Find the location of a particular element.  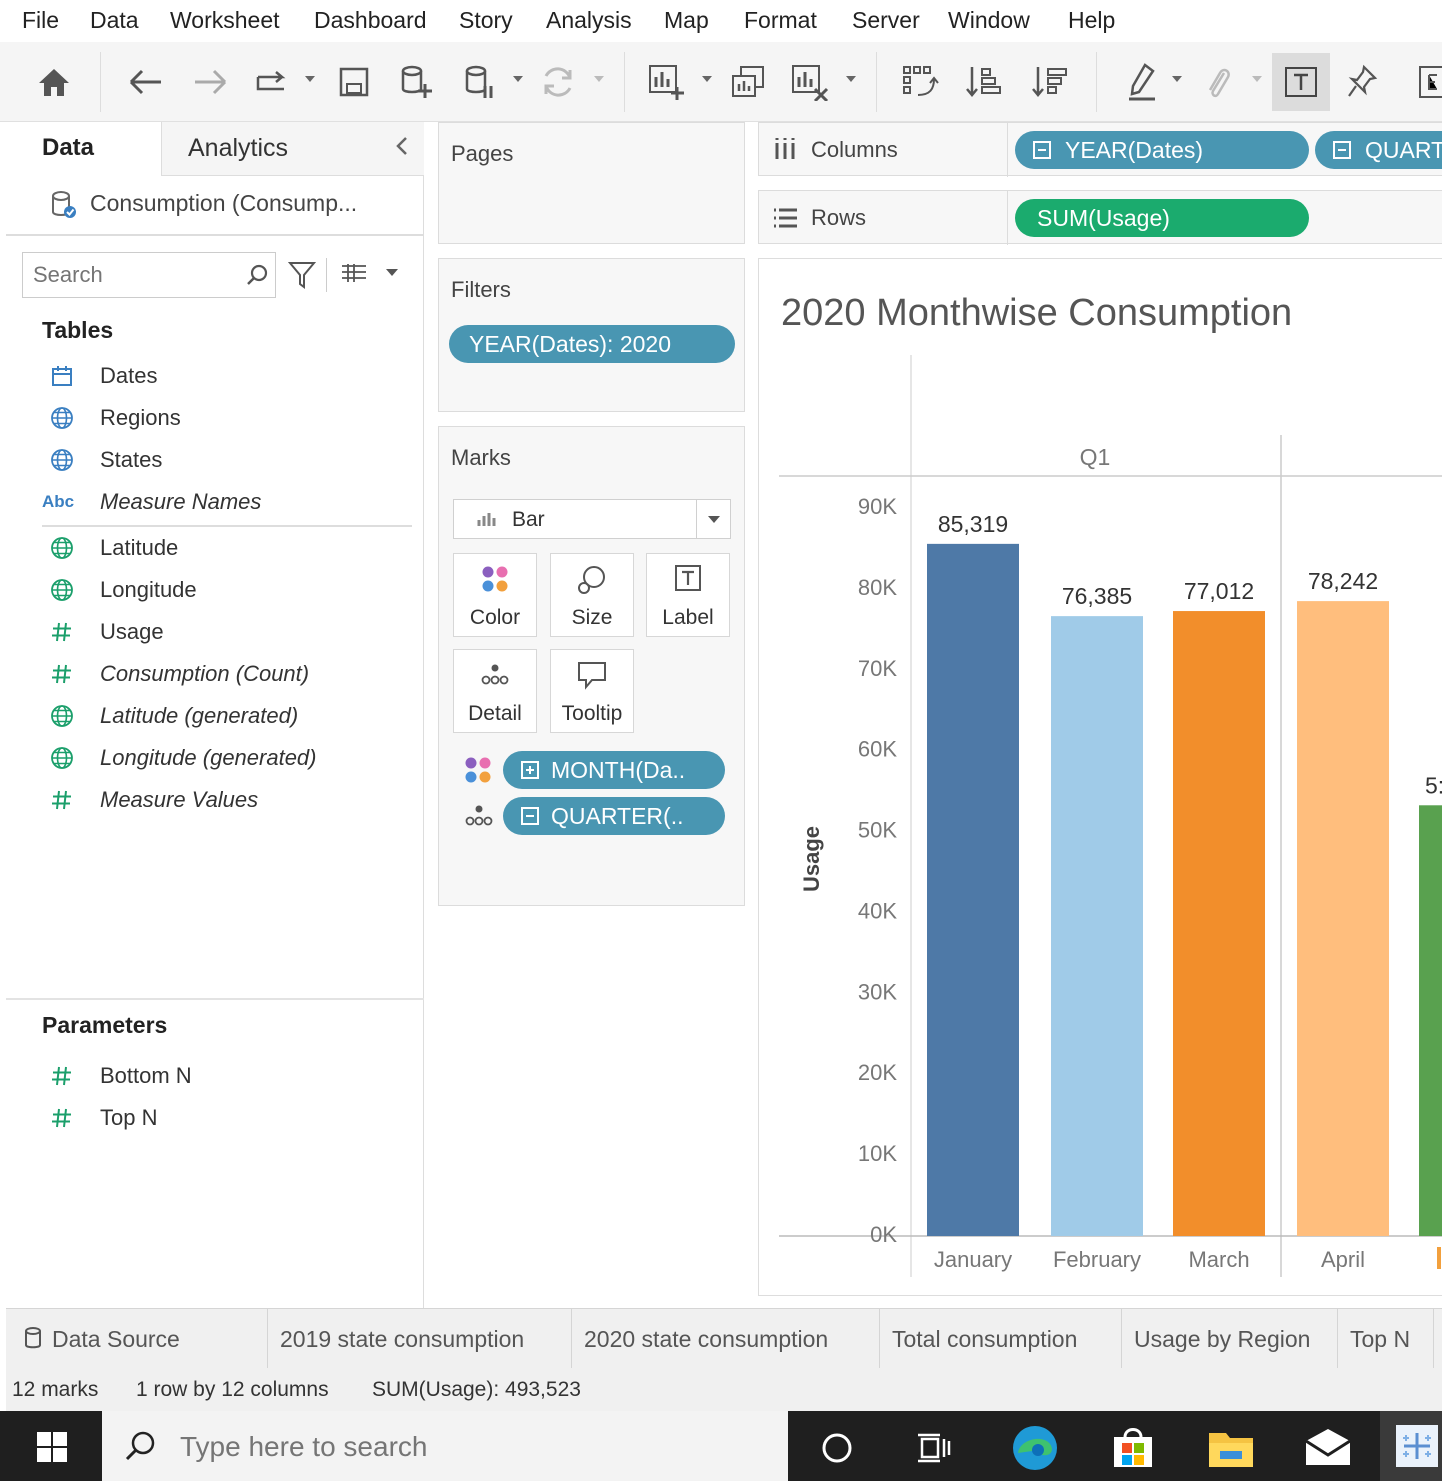

field-item: Longitude (generated) is located at coordinates (211, 760).